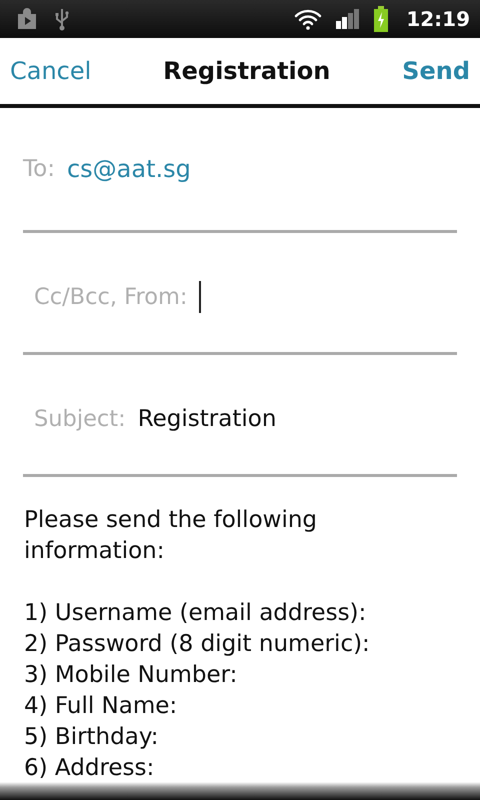 This screenshot has height=800, width=480. I want to click on send-button: Send, so click(436, 71).